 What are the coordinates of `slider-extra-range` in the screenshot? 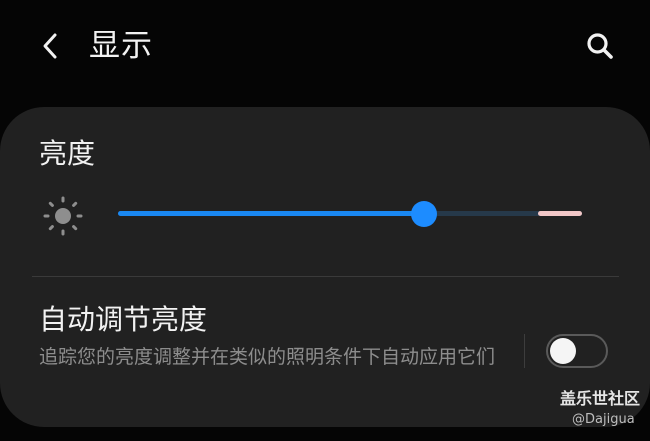 It's located at (560, 213).